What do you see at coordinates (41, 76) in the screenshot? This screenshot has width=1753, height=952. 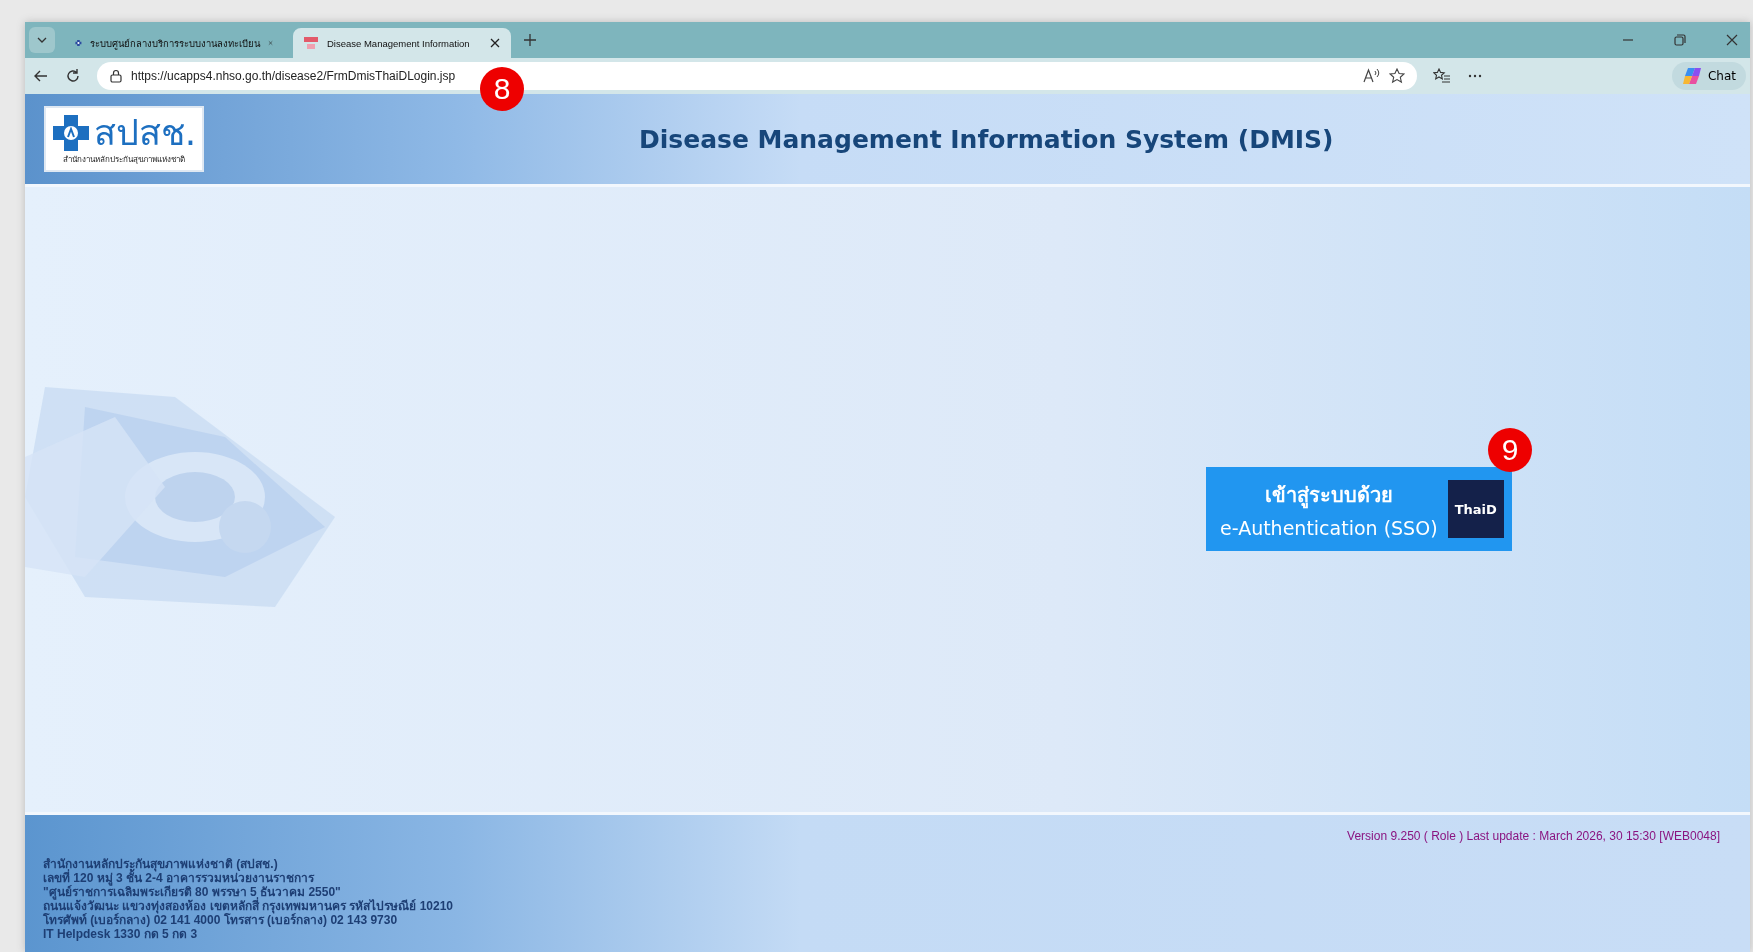 I see `back-arrow-icon` at bounding box center [41, 76].